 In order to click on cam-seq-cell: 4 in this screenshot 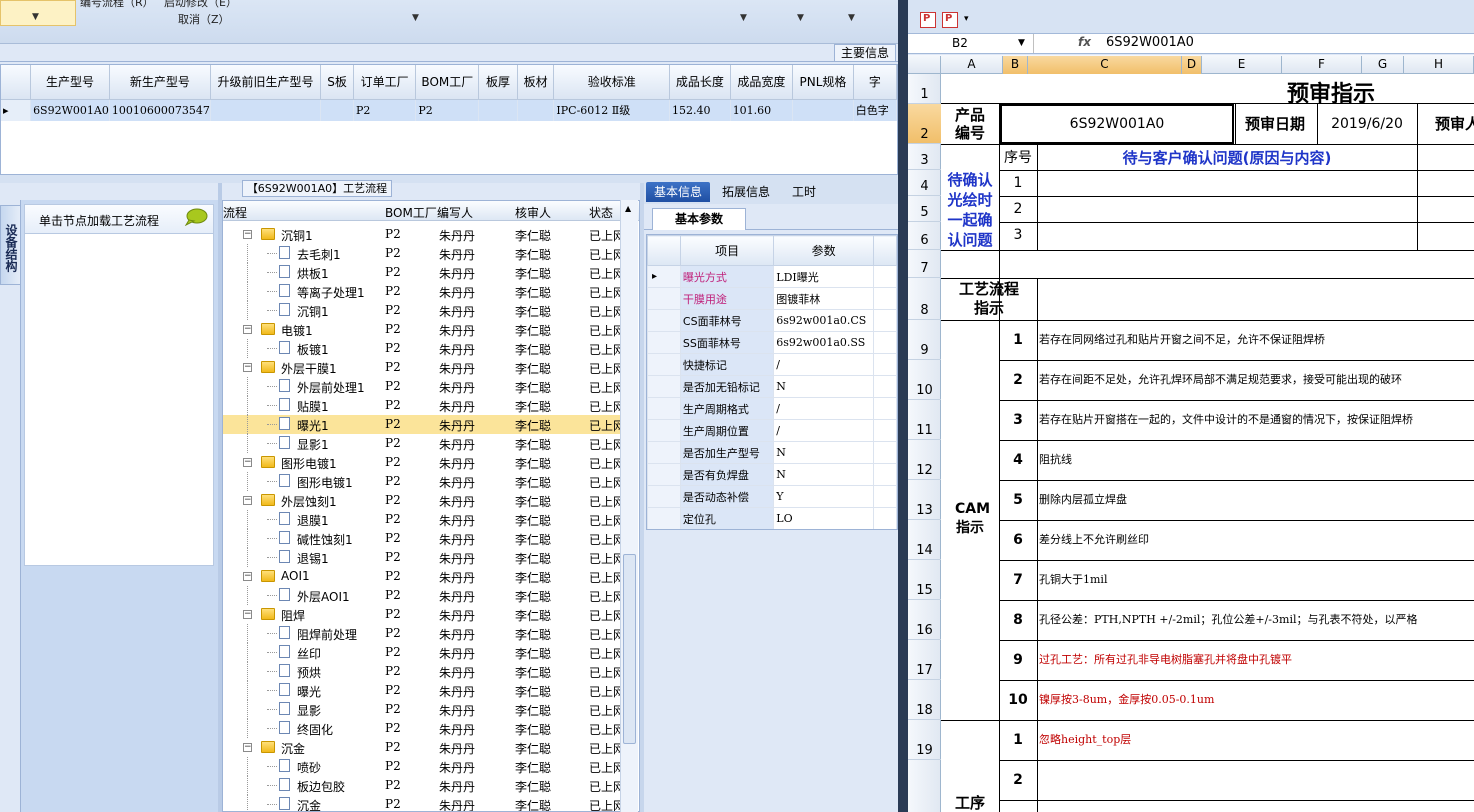, I will do `click(1018, 460)`.